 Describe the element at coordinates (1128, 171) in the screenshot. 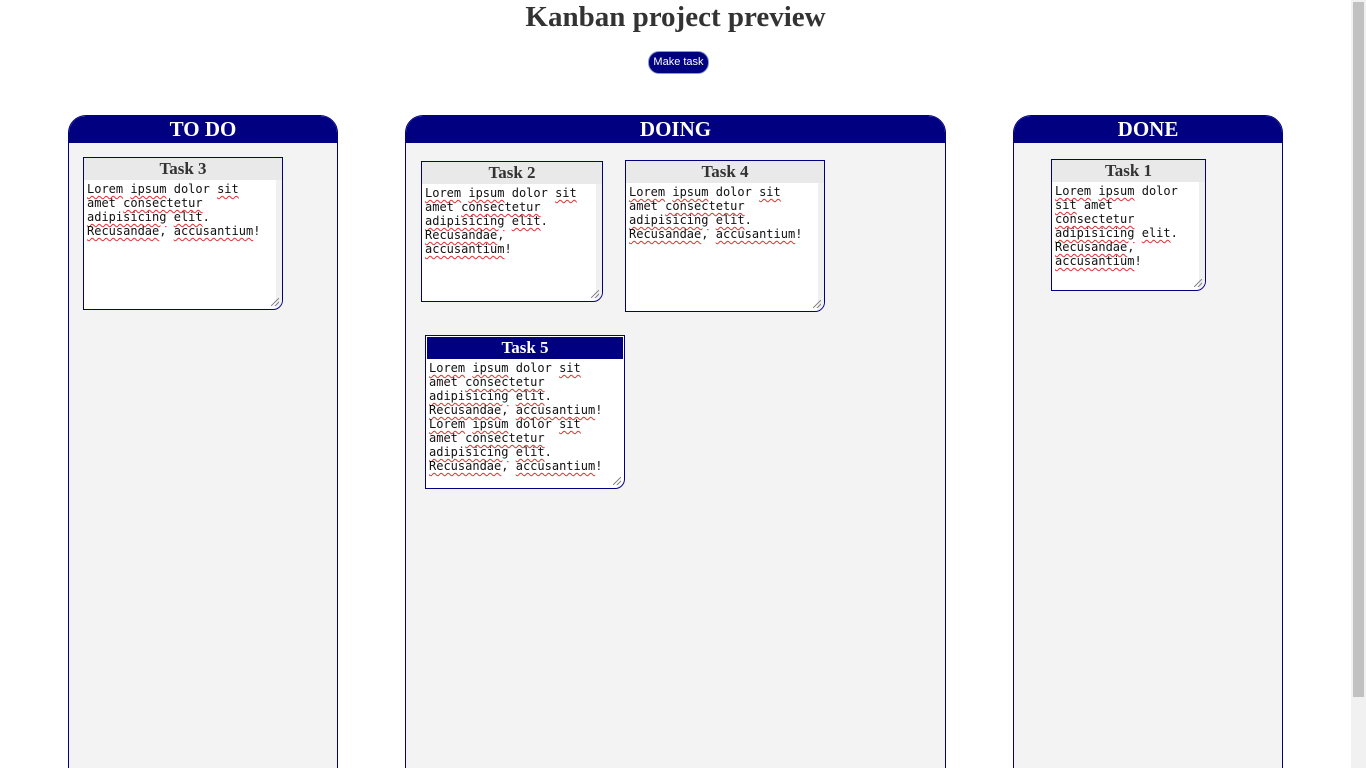

I see `task-title: Task 1` at that location.